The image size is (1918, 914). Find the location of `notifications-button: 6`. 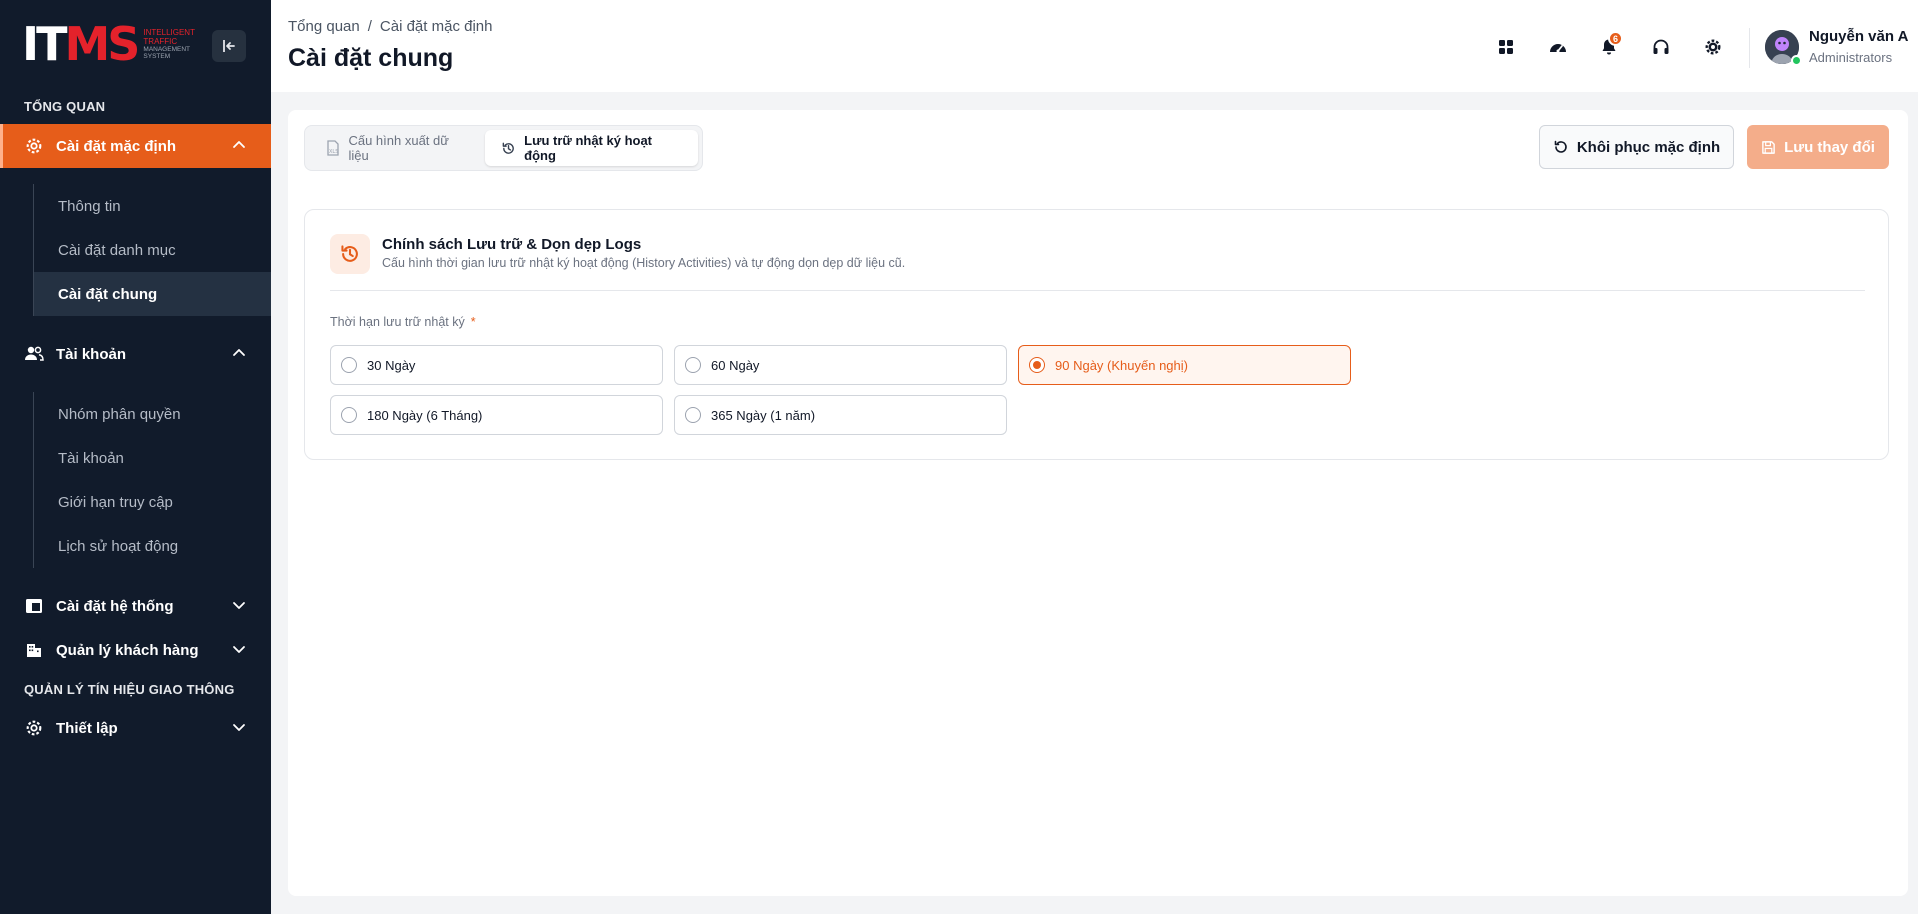

notifications-button: 6 is located at coordinates (1609, 46).